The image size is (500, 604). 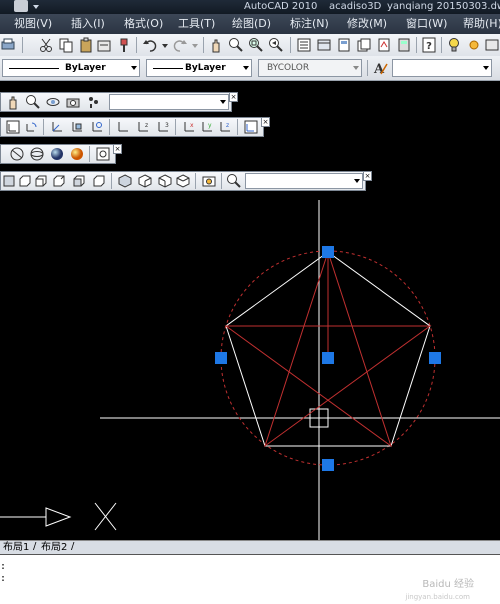 What do you see at coordinates (8, 45) in the screenshot?
I see `plot-icon` at bounding box center [8, 45].